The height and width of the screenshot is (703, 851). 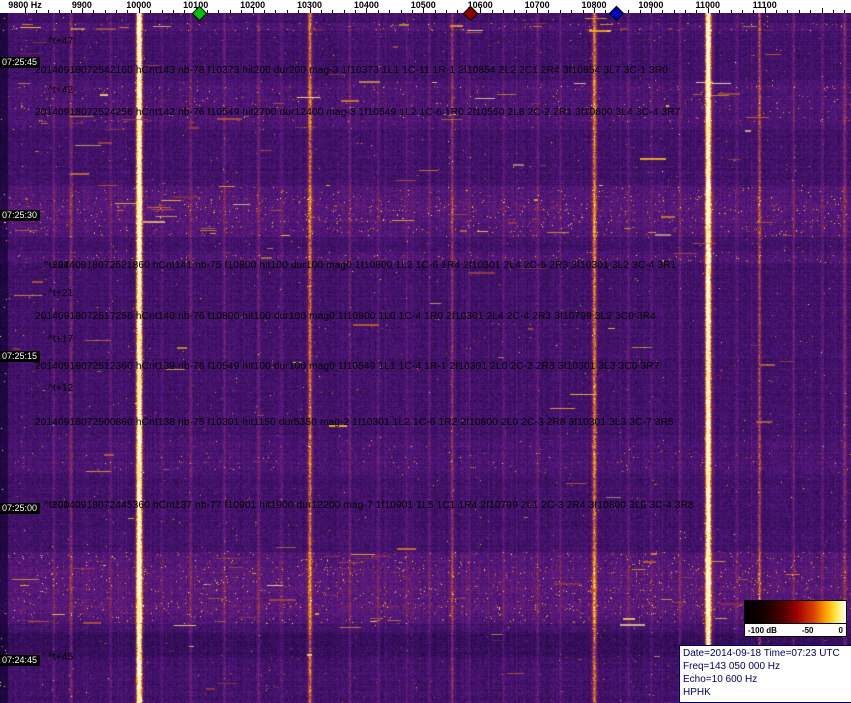 What do you see at coordinates (61, 293) in the screenshot?
I see `time-offset-marker: ^t+21` at bounding box center [61, 293].